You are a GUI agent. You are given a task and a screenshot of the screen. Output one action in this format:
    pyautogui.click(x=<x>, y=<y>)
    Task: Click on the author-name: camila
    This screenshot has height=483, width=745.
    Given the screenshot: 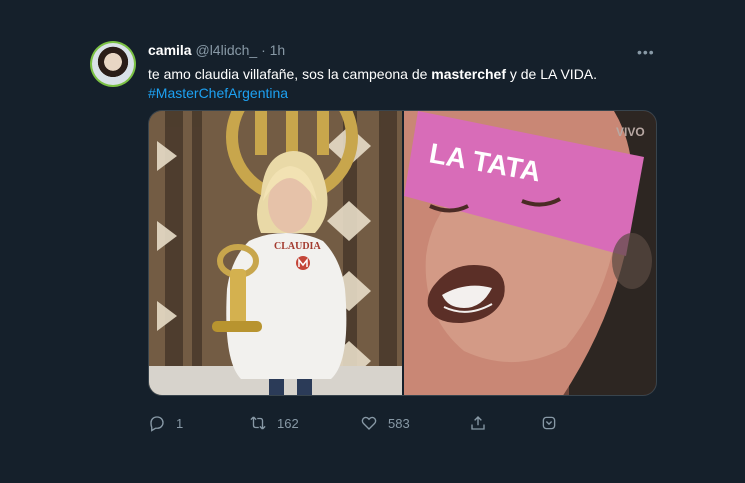 What is the action you would take?
    pyautogui.click(x=170, y=50)
    